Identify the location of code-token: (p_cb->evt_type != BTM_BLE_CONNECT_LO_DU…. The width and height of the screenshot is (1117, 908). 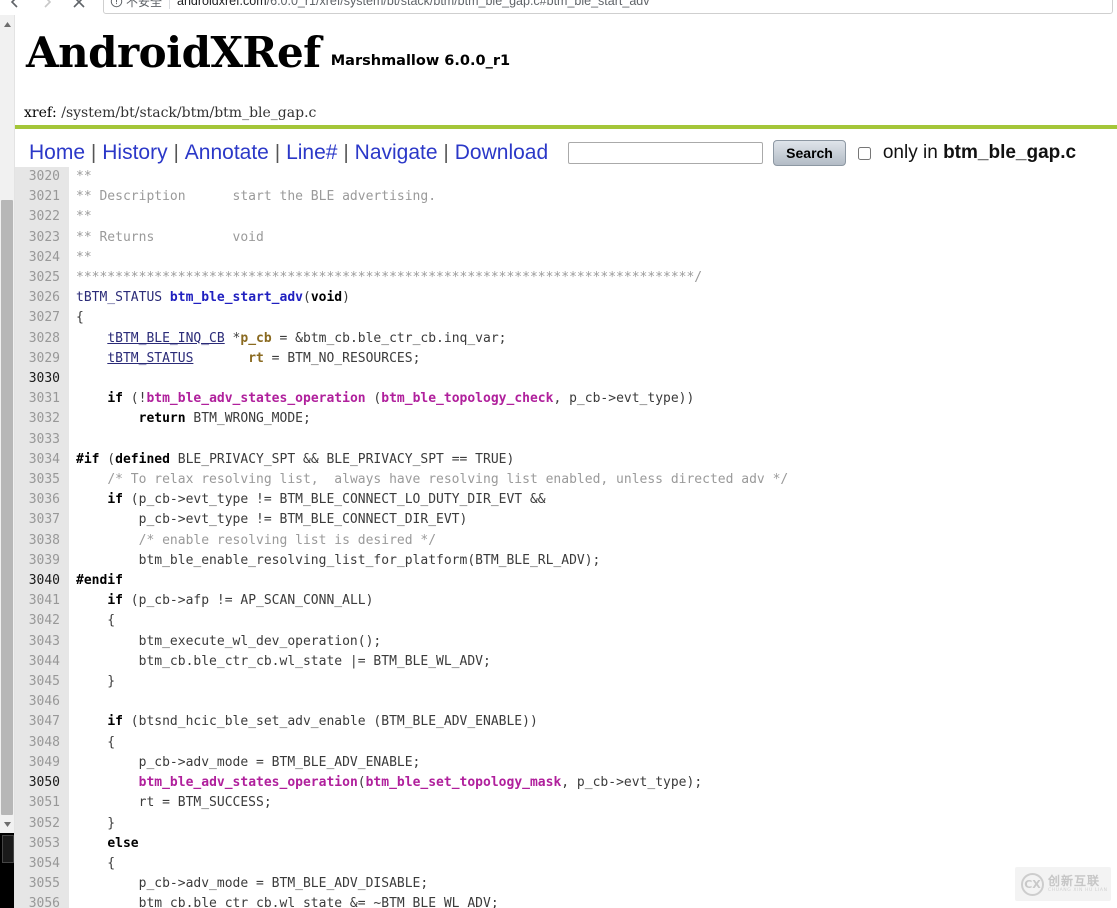
(334, 500).